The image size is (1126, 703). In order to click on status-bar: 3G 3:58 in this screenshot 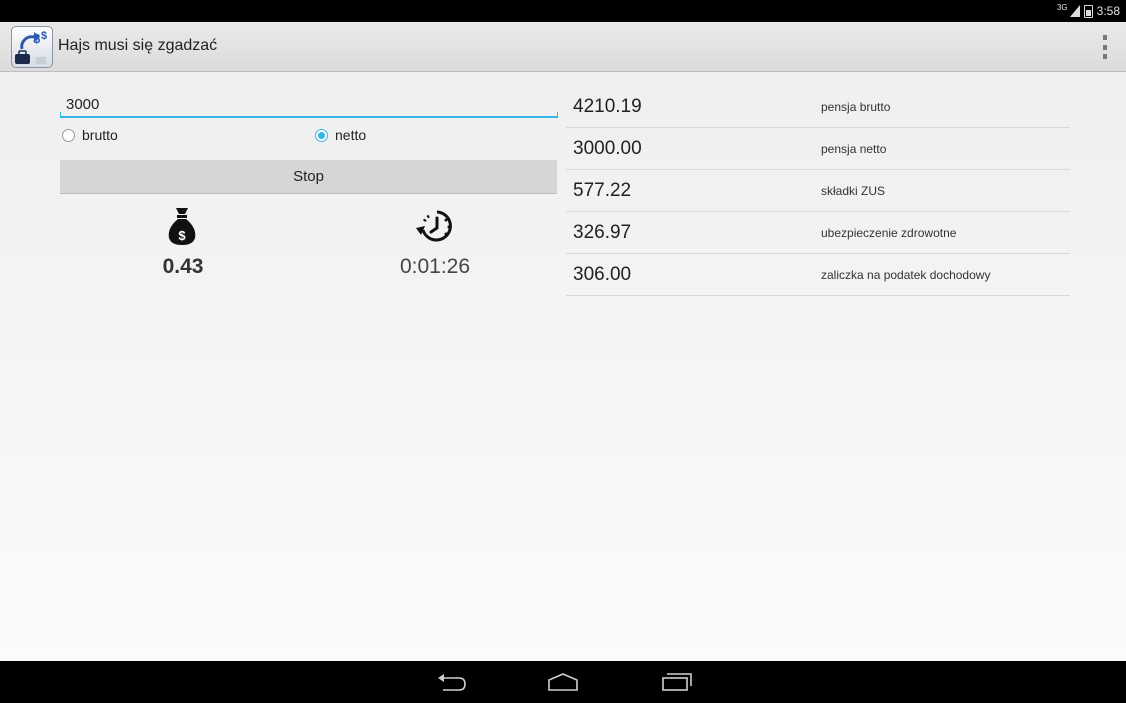, I will do `click(563, 11)`.